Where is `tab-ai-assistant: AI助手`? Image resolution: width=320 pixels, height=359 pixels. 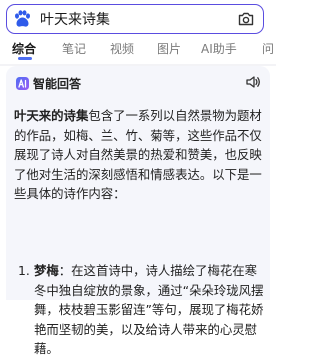
tab-ai-assistant: AI助手 is located at coordinates (219, 48).